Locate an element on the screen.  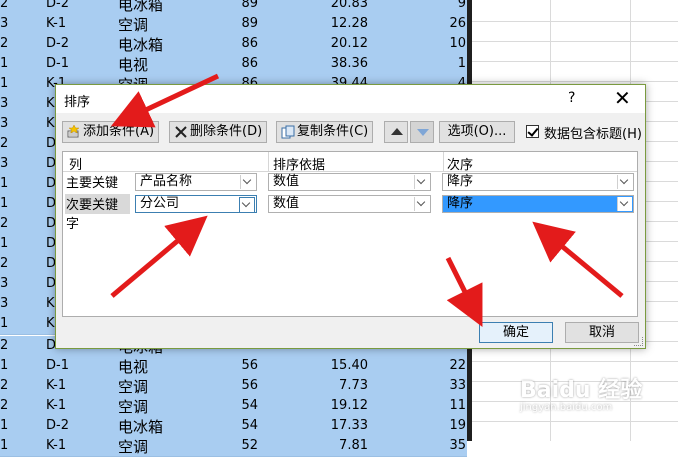
table-cell: 35 is located at coordinates (433, 445).